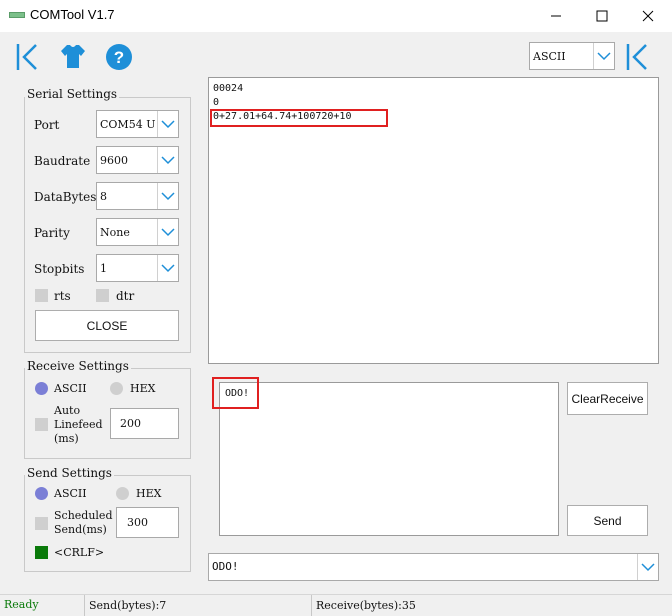  I want to click on scheduled-send-checkbox, so click(41, 523).